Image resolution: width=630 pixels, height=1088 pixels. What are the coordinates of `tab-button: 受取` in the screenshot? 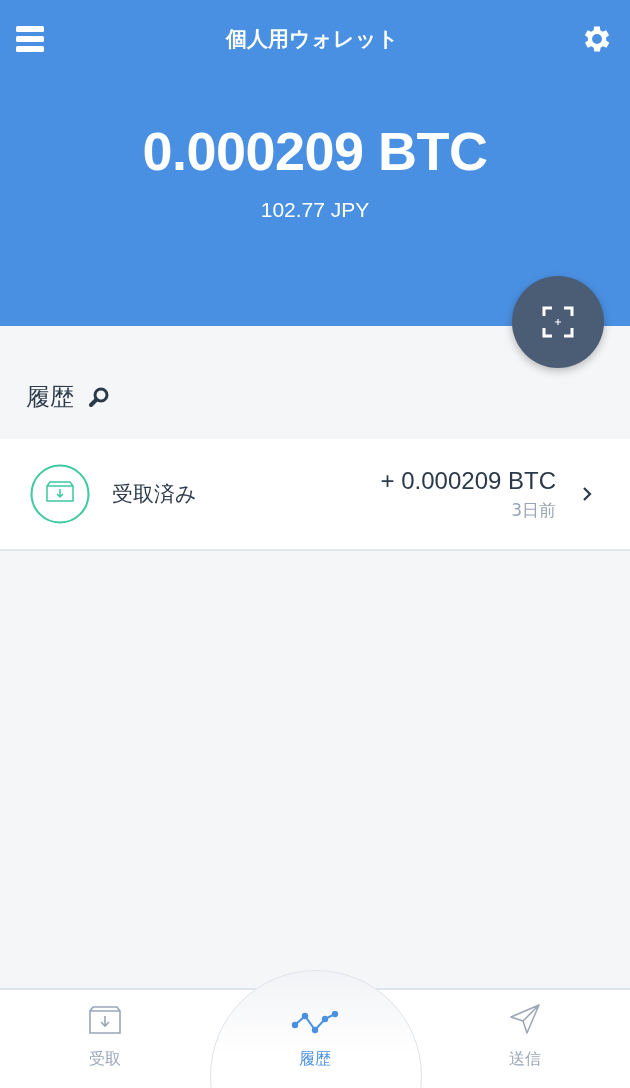 It's located at (105, 1039).